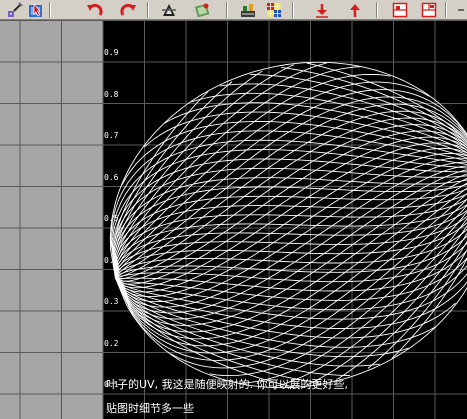 The height and width of the screenshot is (419, 467). What do you see at coordinates (429, 10) in the screenshot?
I see `view-options-icon` at bounding box center [429, 10].